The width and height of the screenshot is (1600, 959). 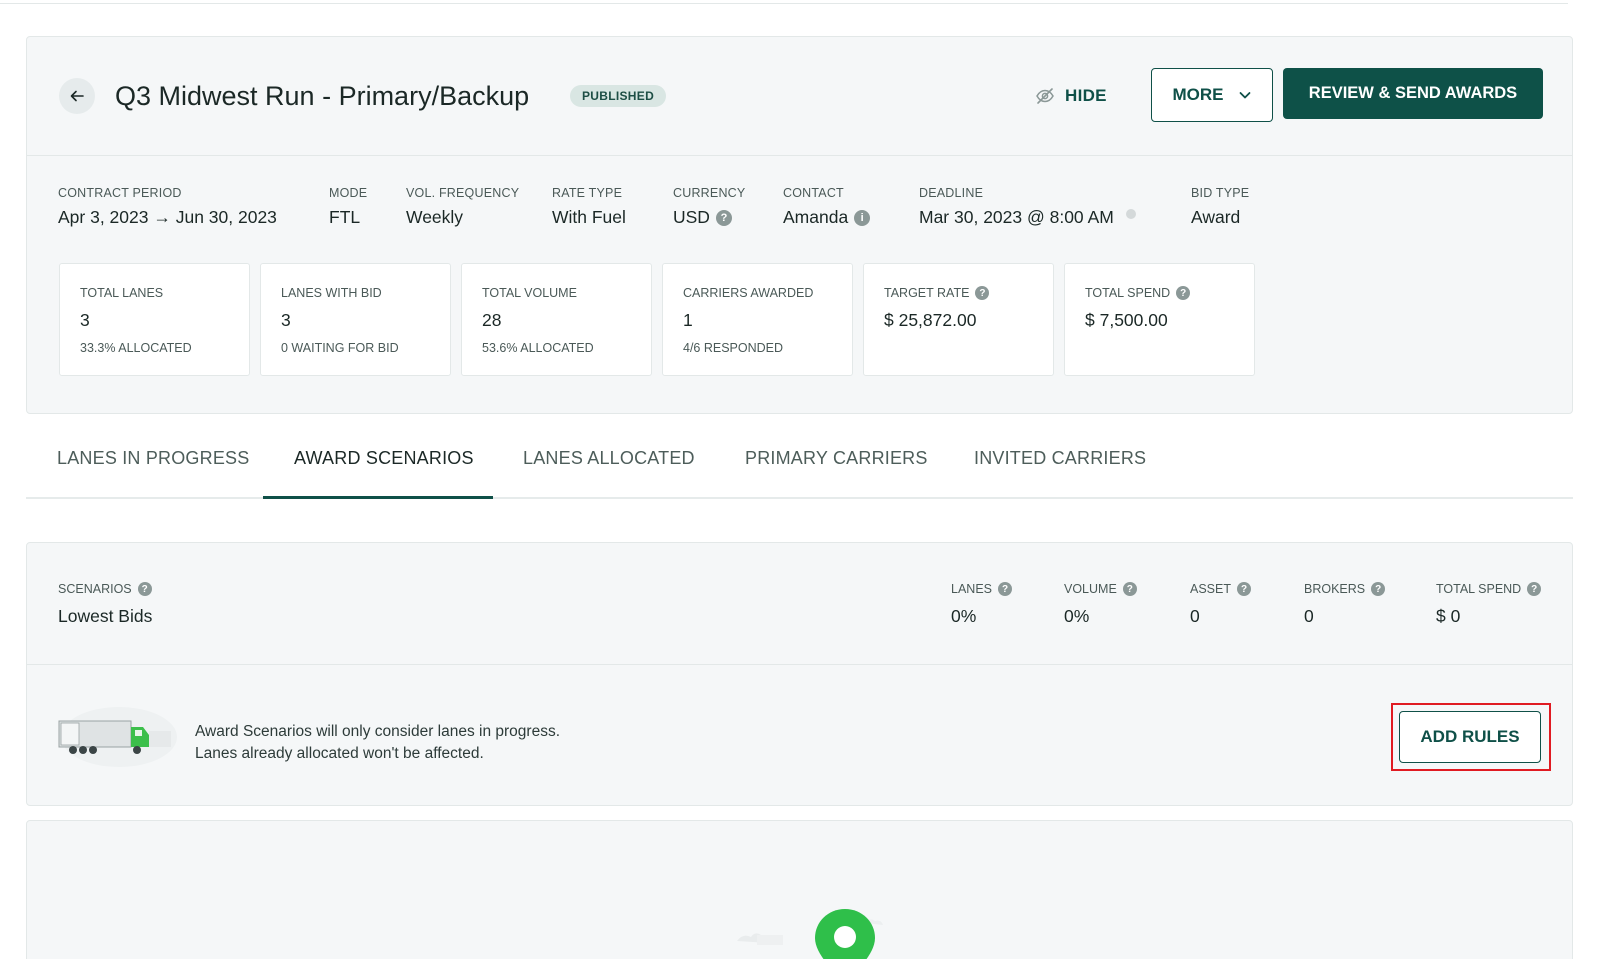 I want to click on meta-label: CONTRACT PERIOD, so click(x=120, y=193).